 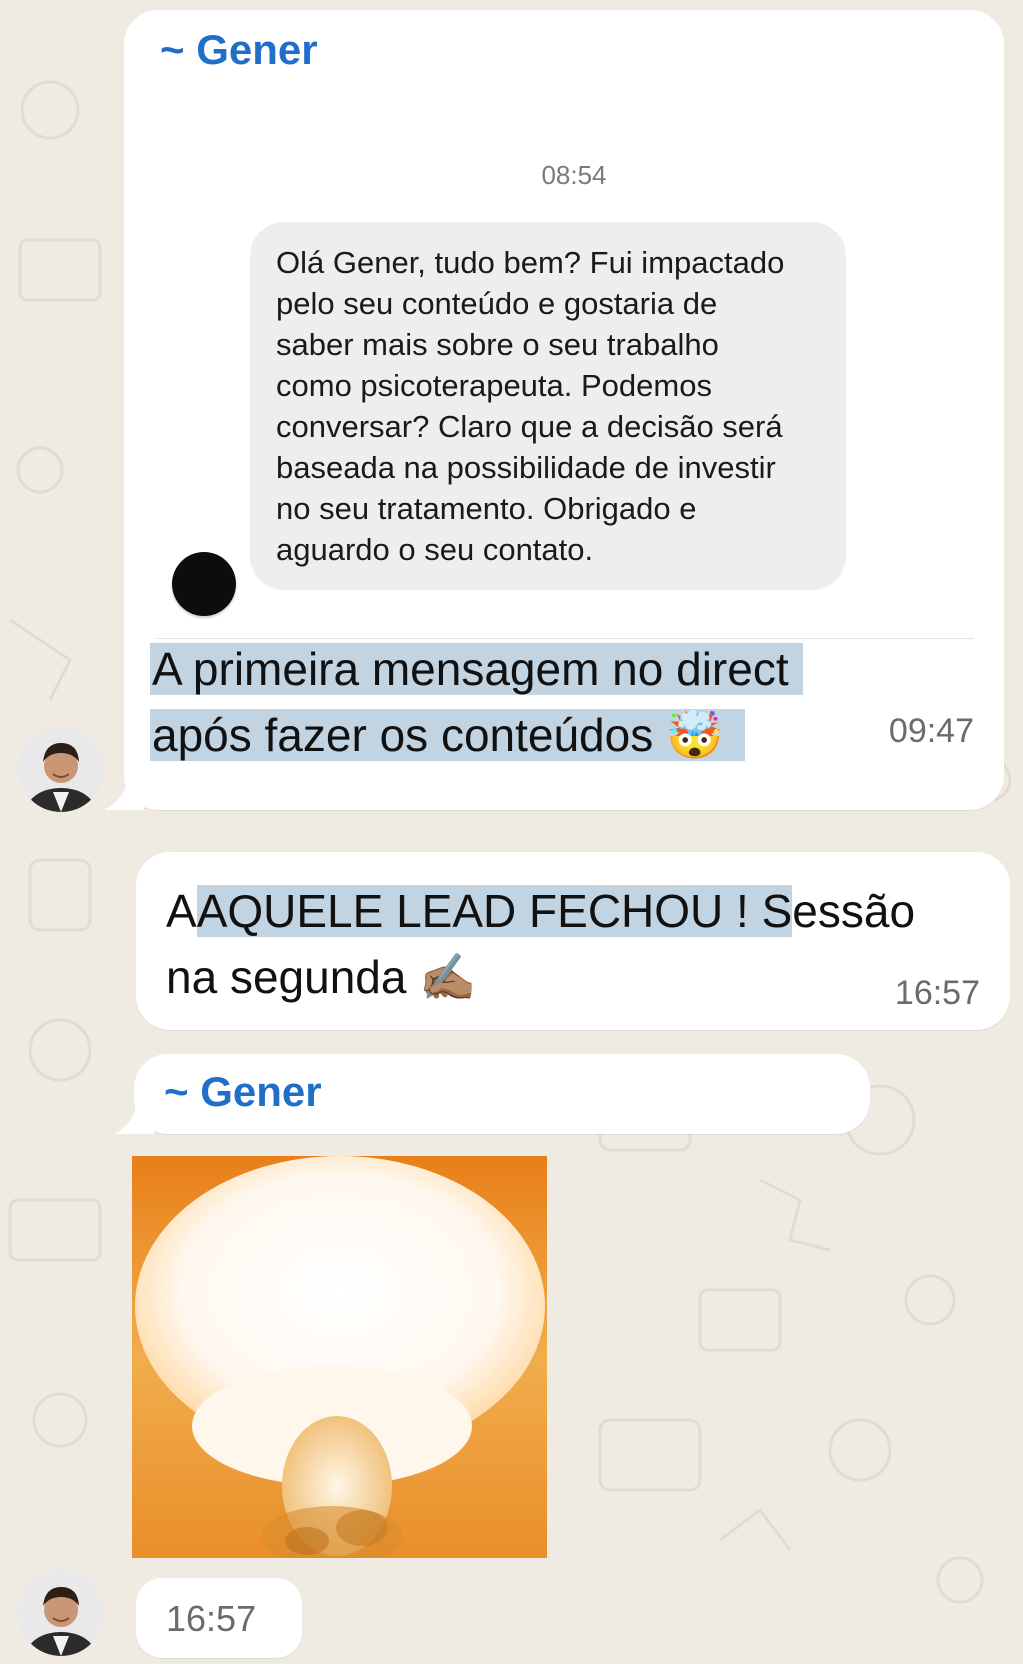 What do you see at coordinates (854, 911) in the screenshot?
I see `text-end: essão` at bounding box center [854, 911].